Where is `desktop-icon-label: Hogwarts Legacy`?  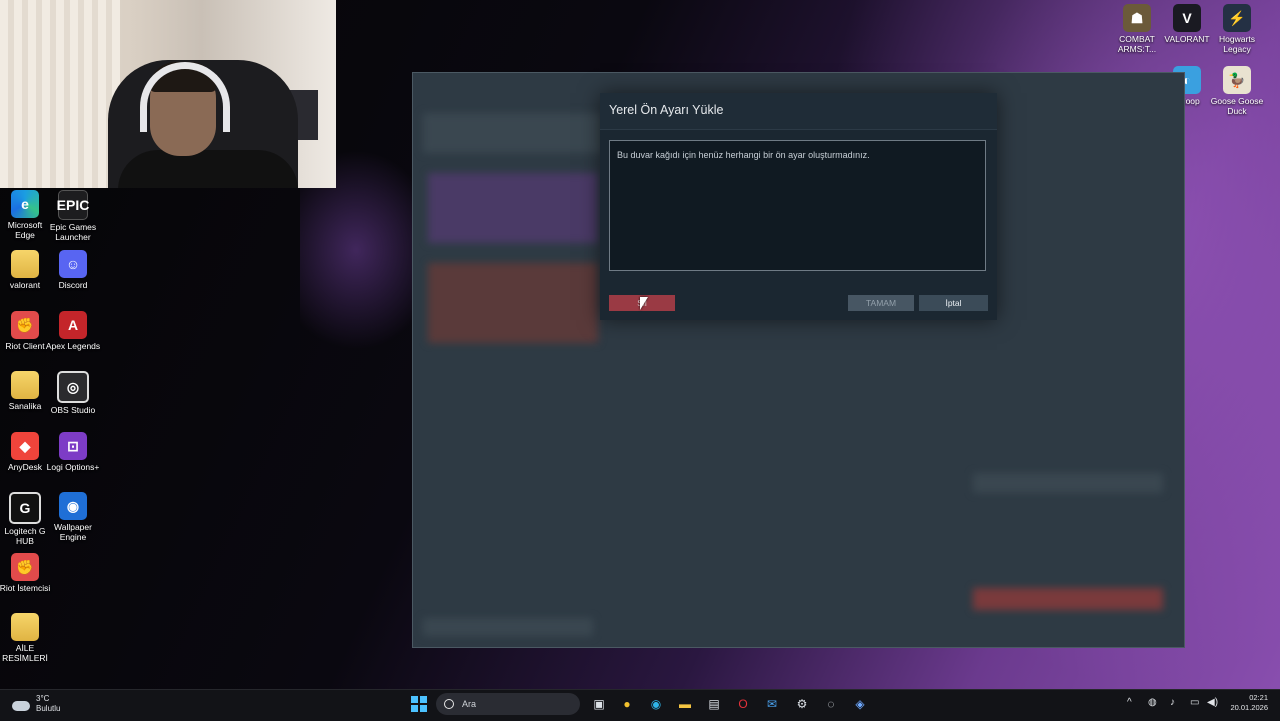 desktop-icon-label: Hogwarts Legacy is located at coordinates (1237, 44).